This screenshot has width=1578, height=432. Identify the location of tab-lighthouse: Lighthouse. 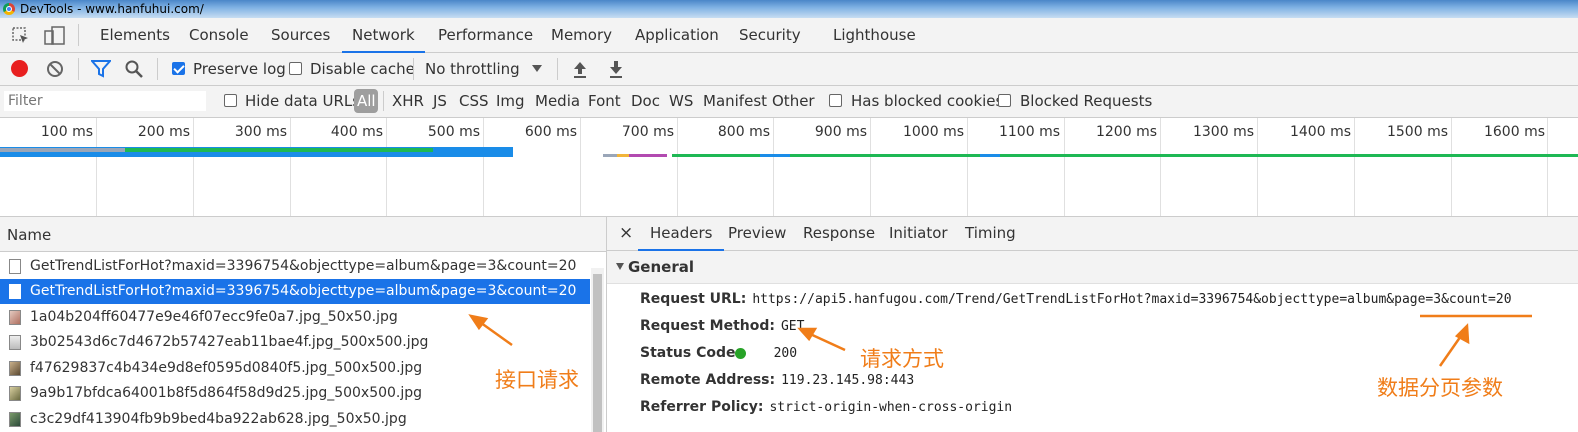
(874, 35).